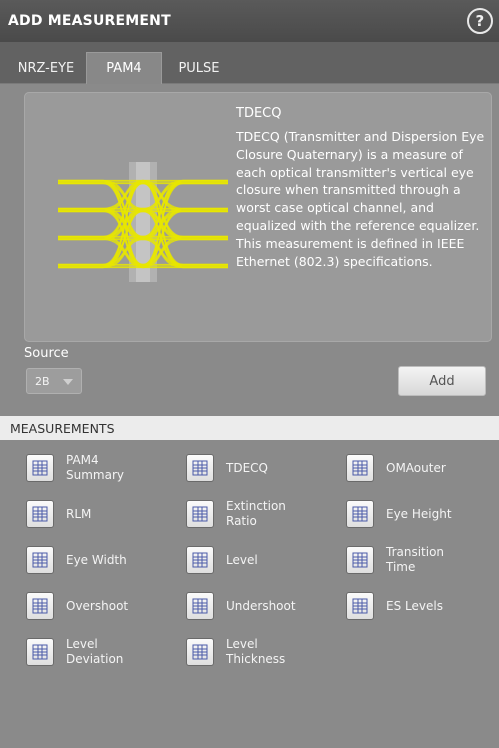  I want to click on measurement-rlm: RLM, so click(91, 514).